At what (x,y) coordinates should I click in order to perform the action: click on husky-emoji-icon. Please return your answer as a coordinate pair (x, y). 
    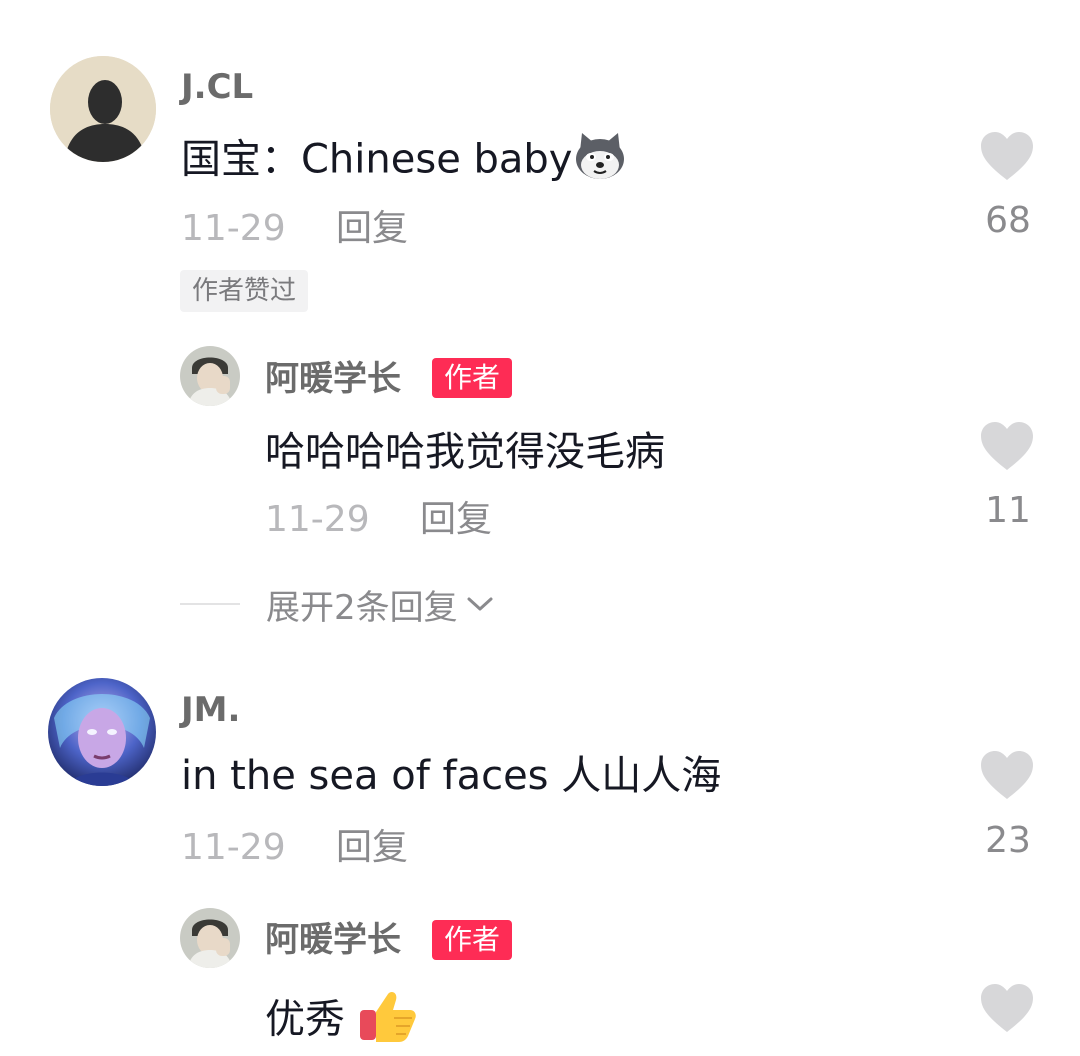
    Looking at the image, I should click on (600, 161).